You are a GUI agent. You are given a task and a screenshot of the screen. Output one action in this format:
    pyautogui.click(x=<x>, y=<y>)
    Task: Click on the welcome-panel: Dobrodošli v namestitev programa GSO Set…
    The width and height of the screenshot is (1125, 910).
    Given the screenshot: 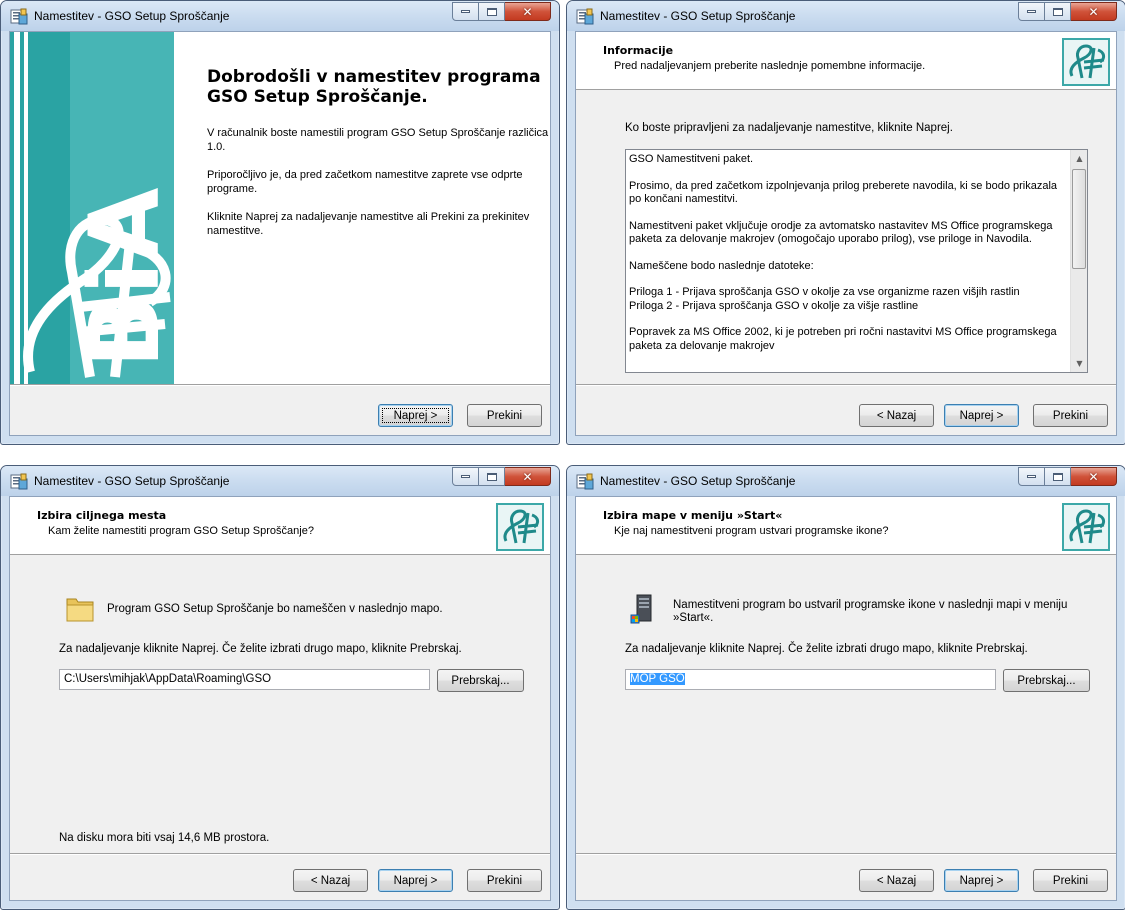 What is the action you would take?
    pyautogui.click(x=362, y=208)
    